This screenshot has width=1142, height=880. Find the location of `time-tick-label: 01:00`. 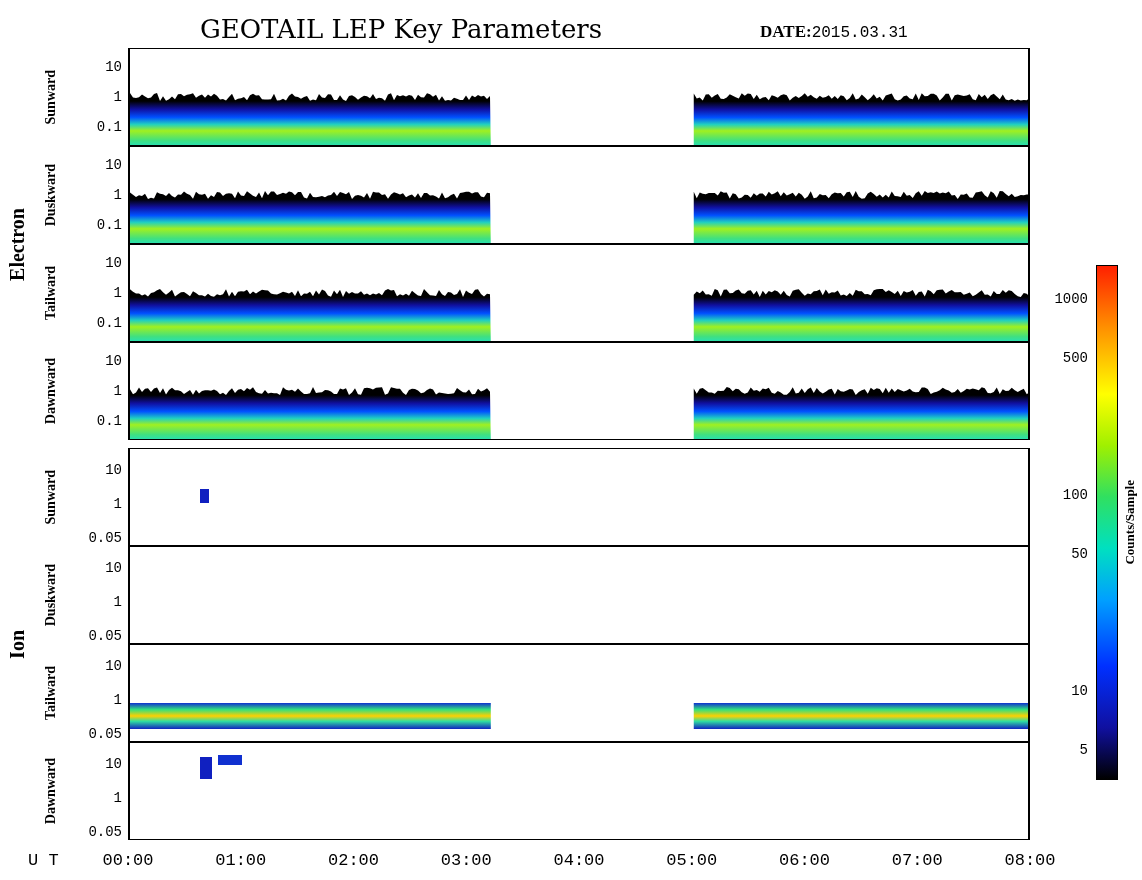

time-tick-label: 01:00 is located at coordinates (241, 860).